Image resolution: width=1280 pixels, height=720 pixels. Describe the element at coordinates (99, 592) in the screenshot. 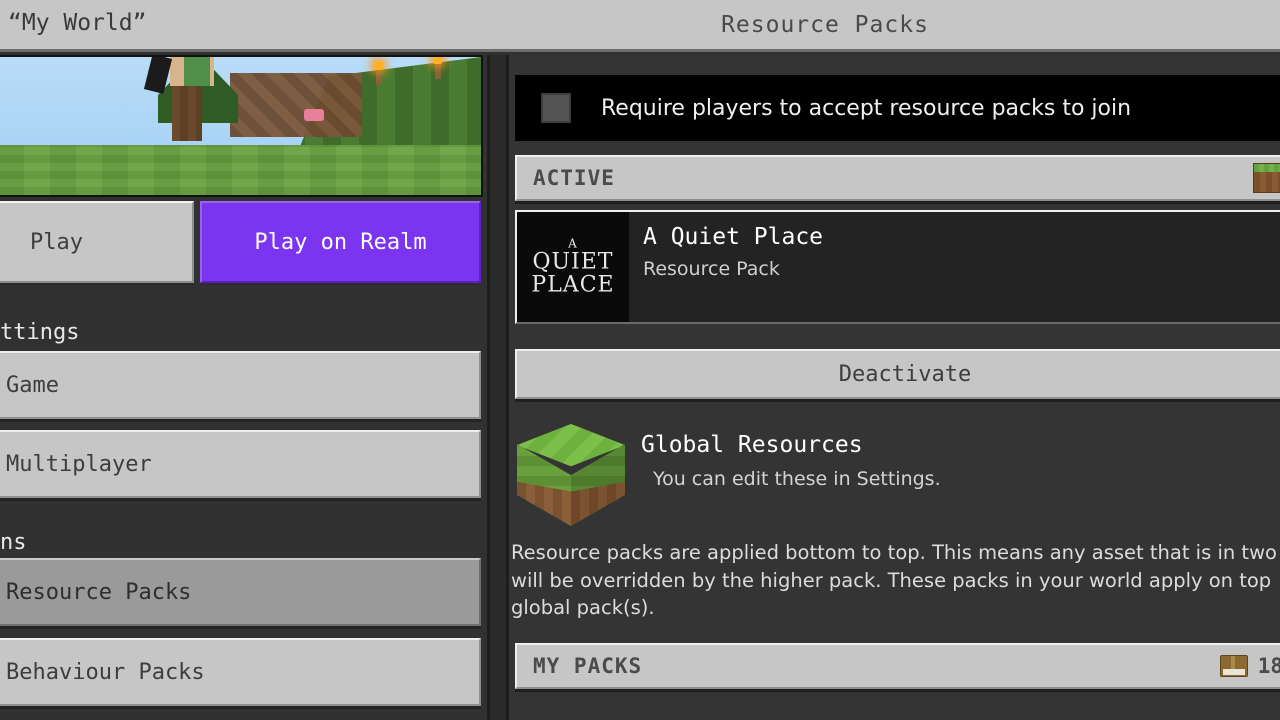

I see `sidebar-item-label: Resource Packs` at that location.